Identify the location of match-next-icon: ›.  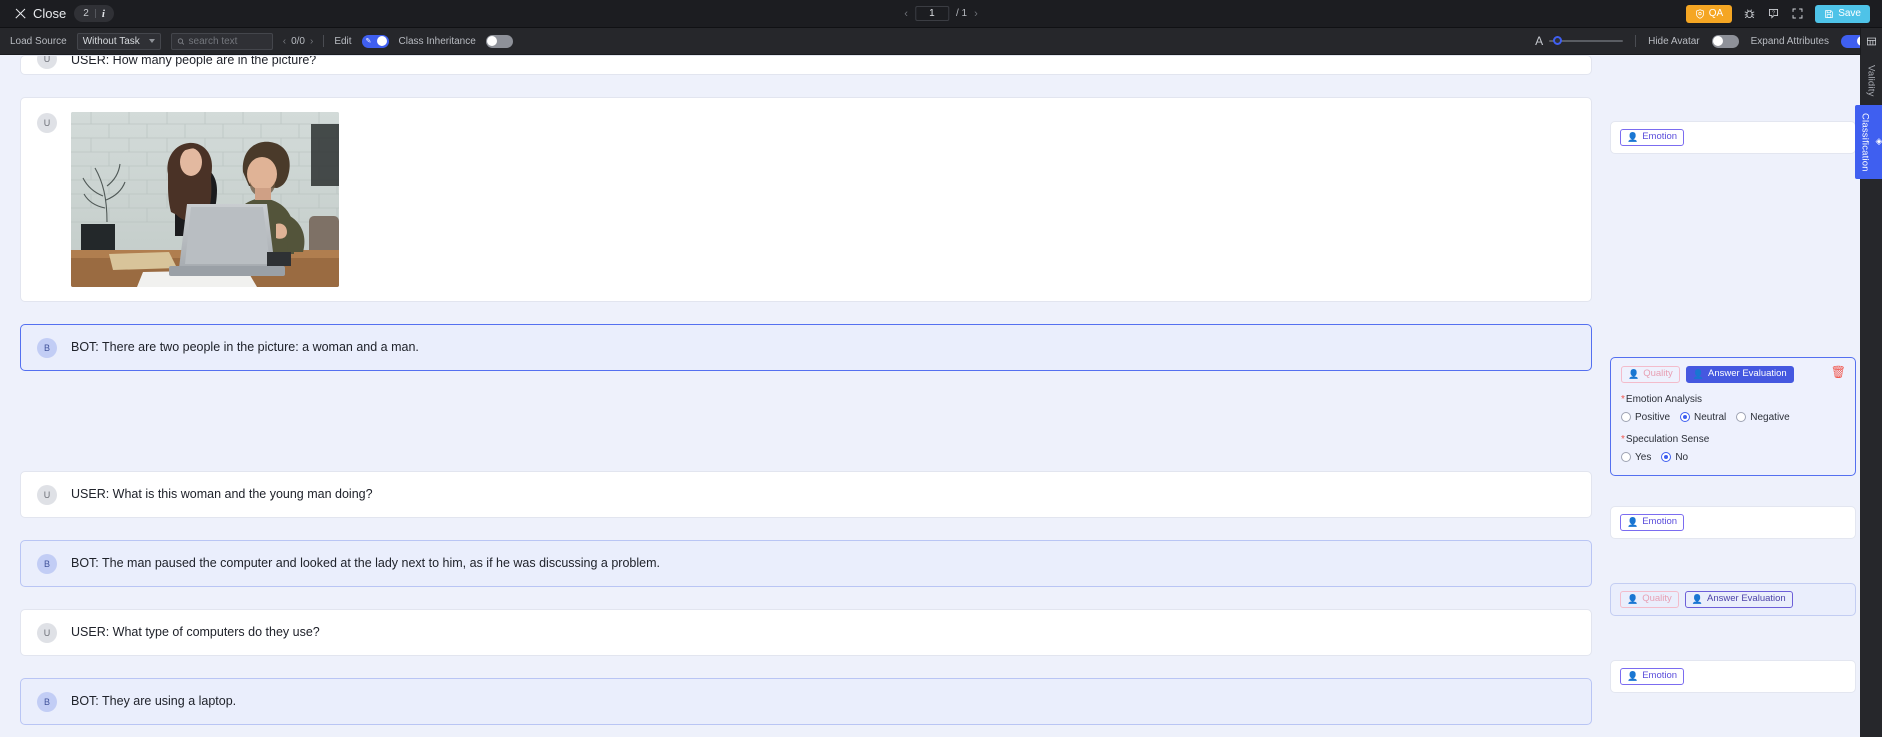
(311, 41).